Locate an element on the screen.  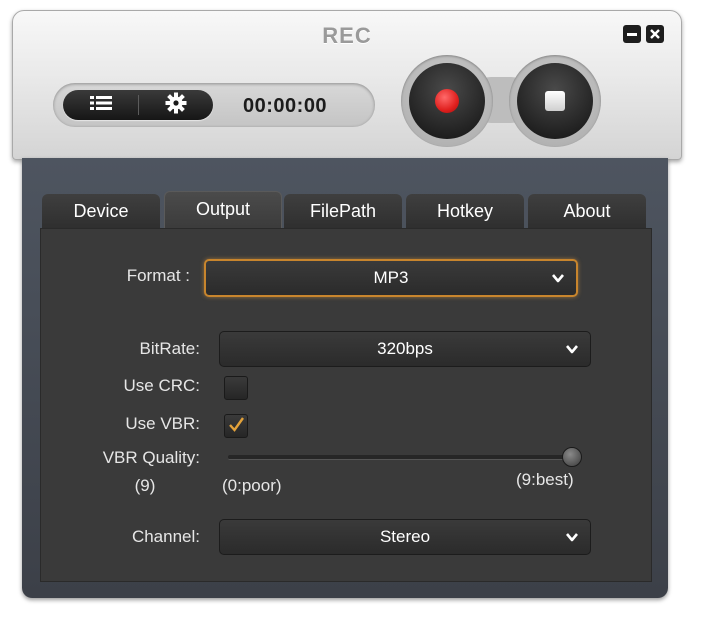
settings-button is located at coordinates (175, 105).